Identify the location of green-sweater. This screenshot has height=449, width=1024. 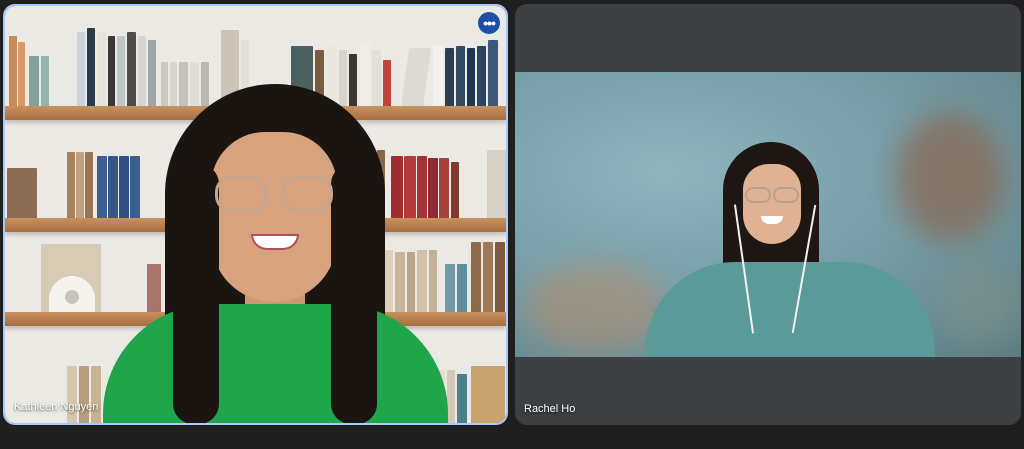
(275, 363).